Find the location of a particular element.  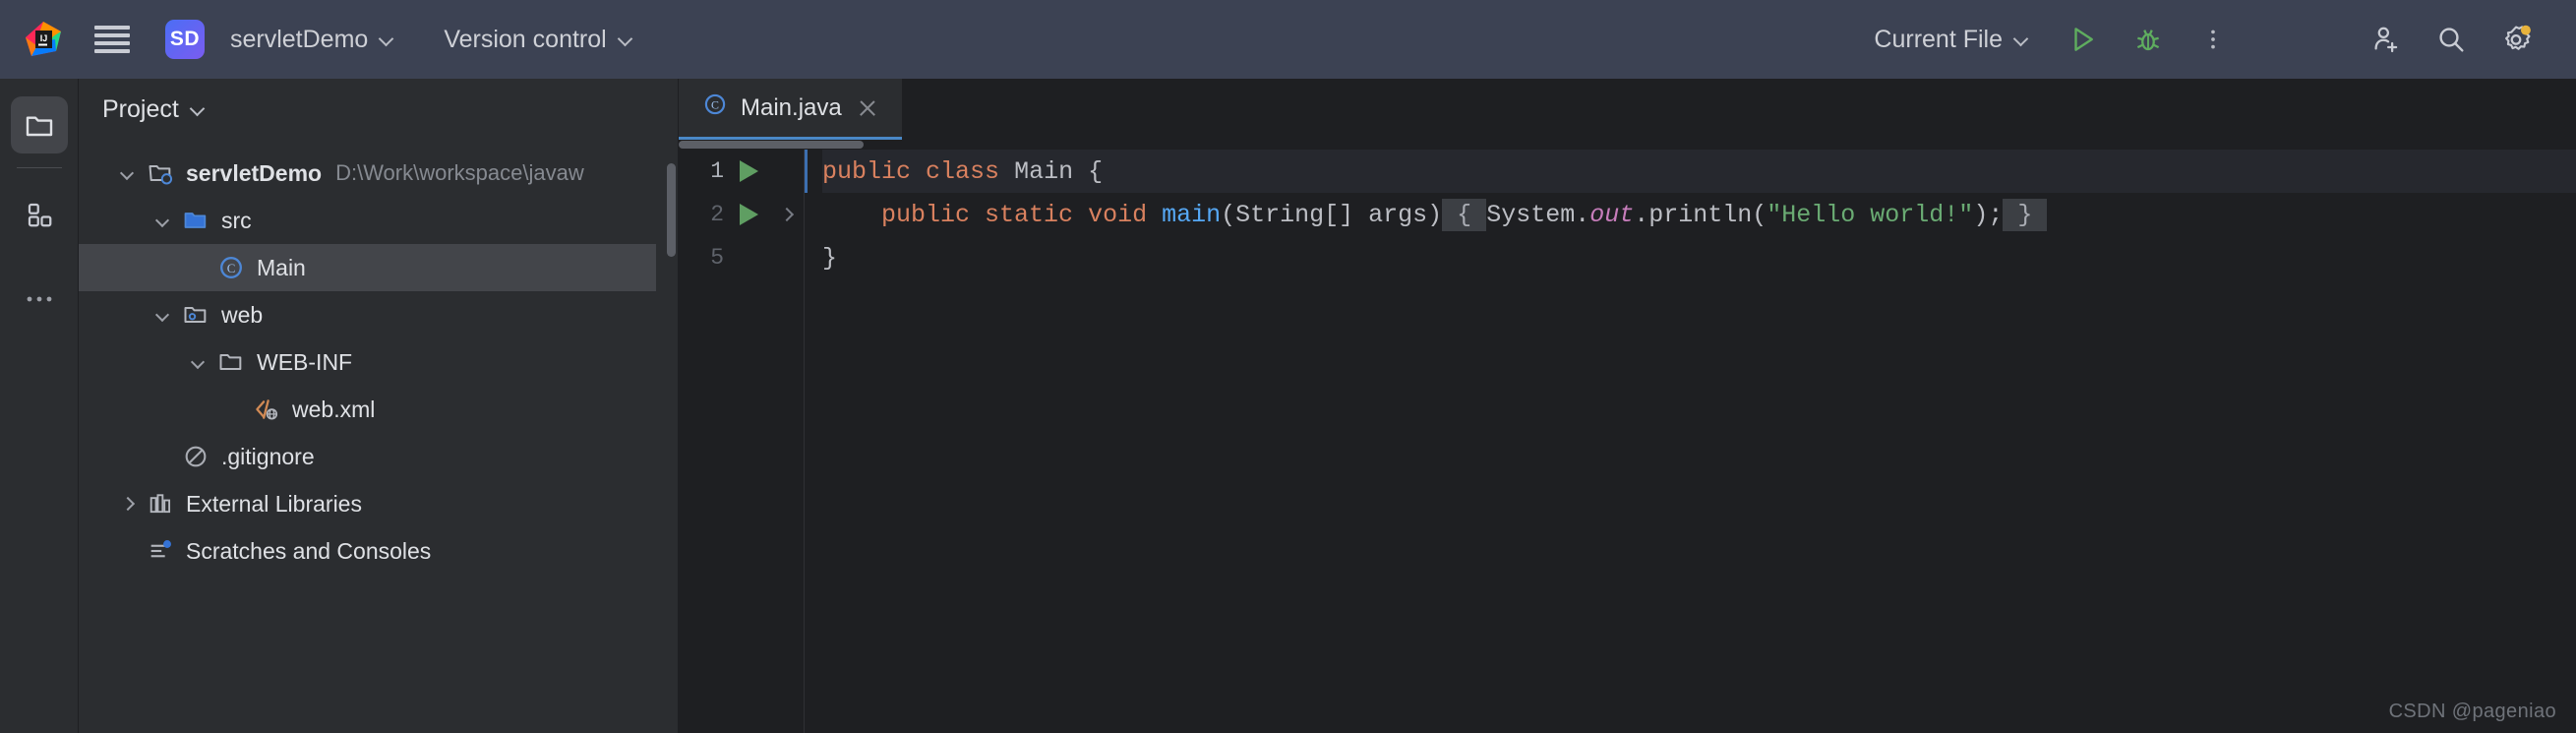

version-control-menu: Version control is located at coordinates (538, 40).